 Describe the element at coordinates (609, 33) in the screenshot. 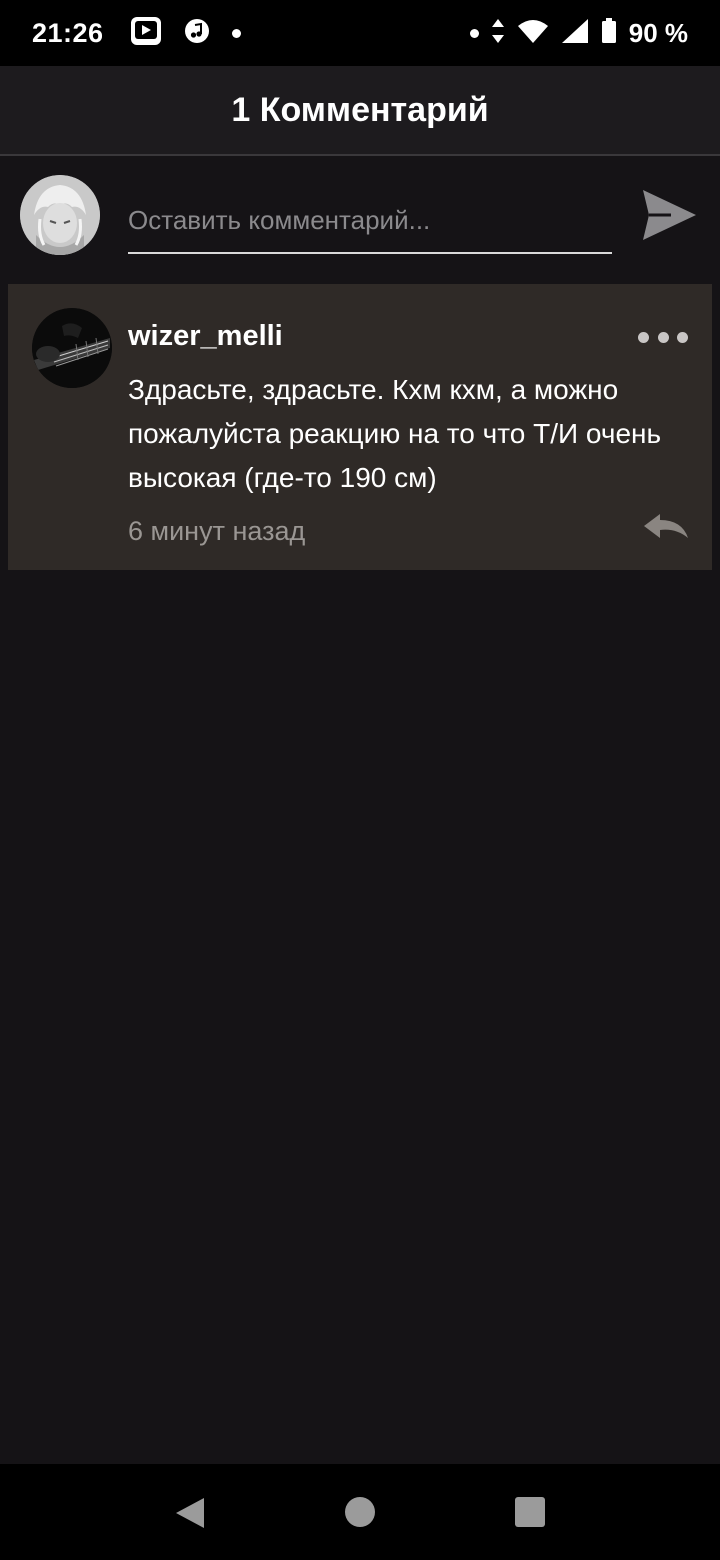

I see `battery-icon` at that location.